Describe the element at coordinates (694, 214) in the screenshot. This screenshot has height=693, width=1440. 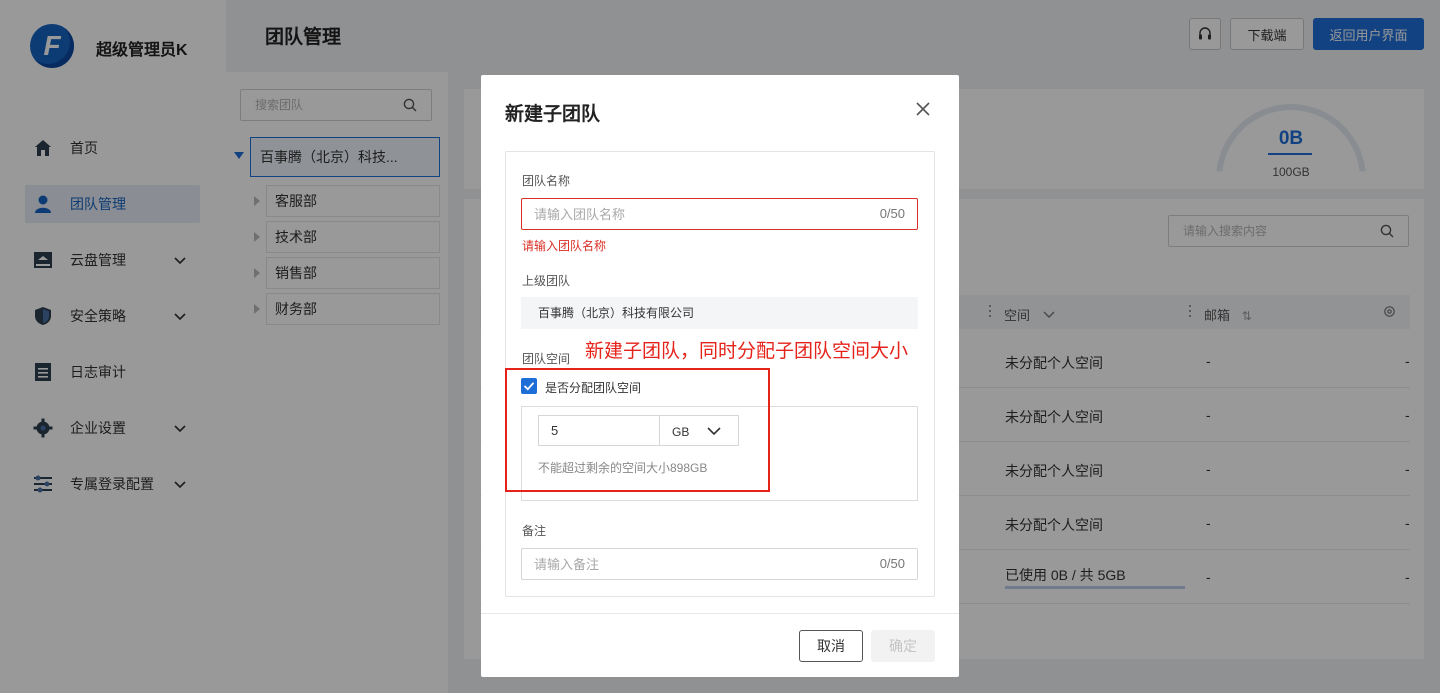
I see `team-name-input` at that location.